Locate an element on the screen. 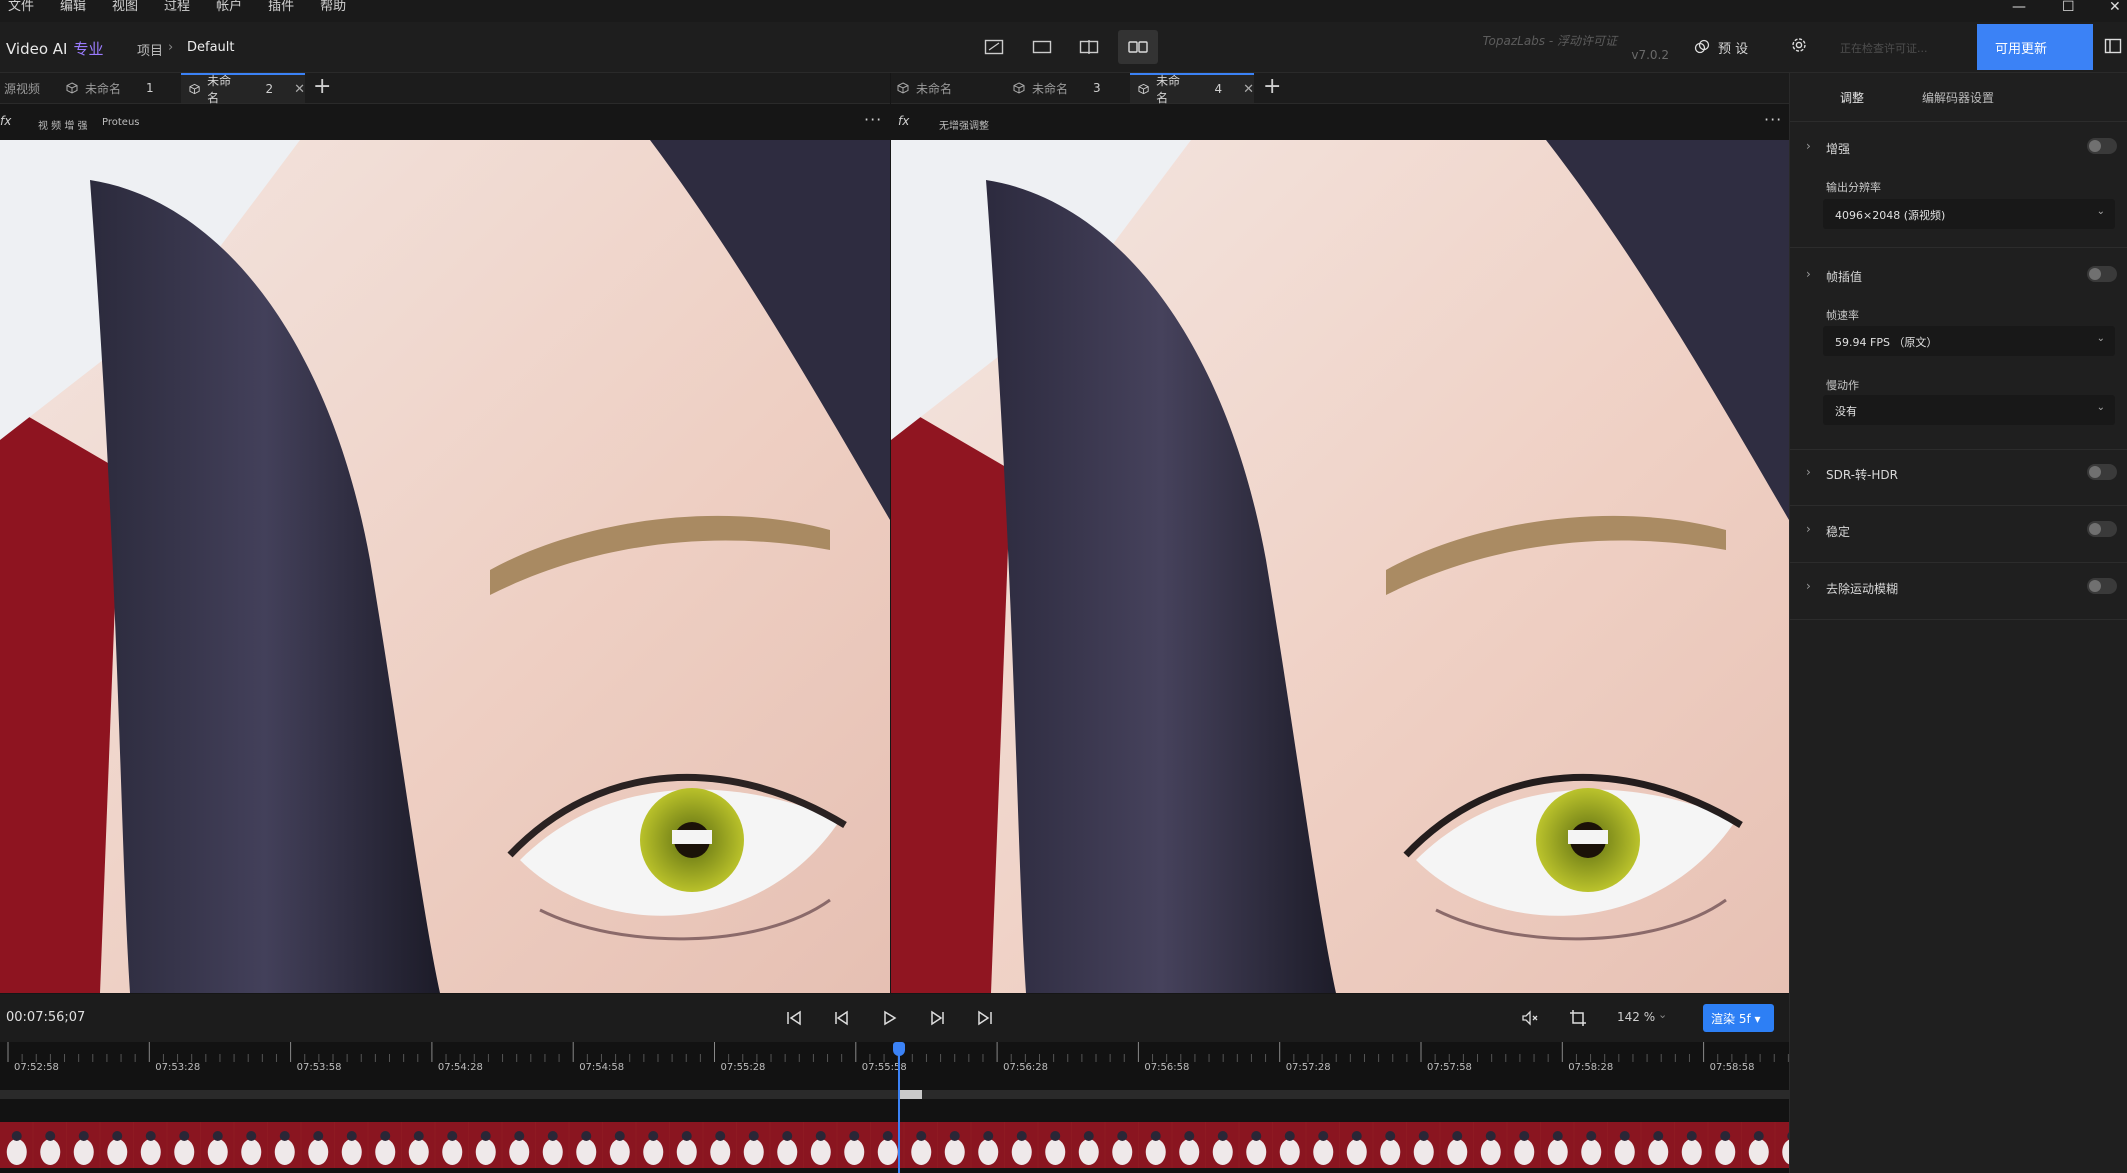  previous-frame-button is located at coordinates (842, 1018).